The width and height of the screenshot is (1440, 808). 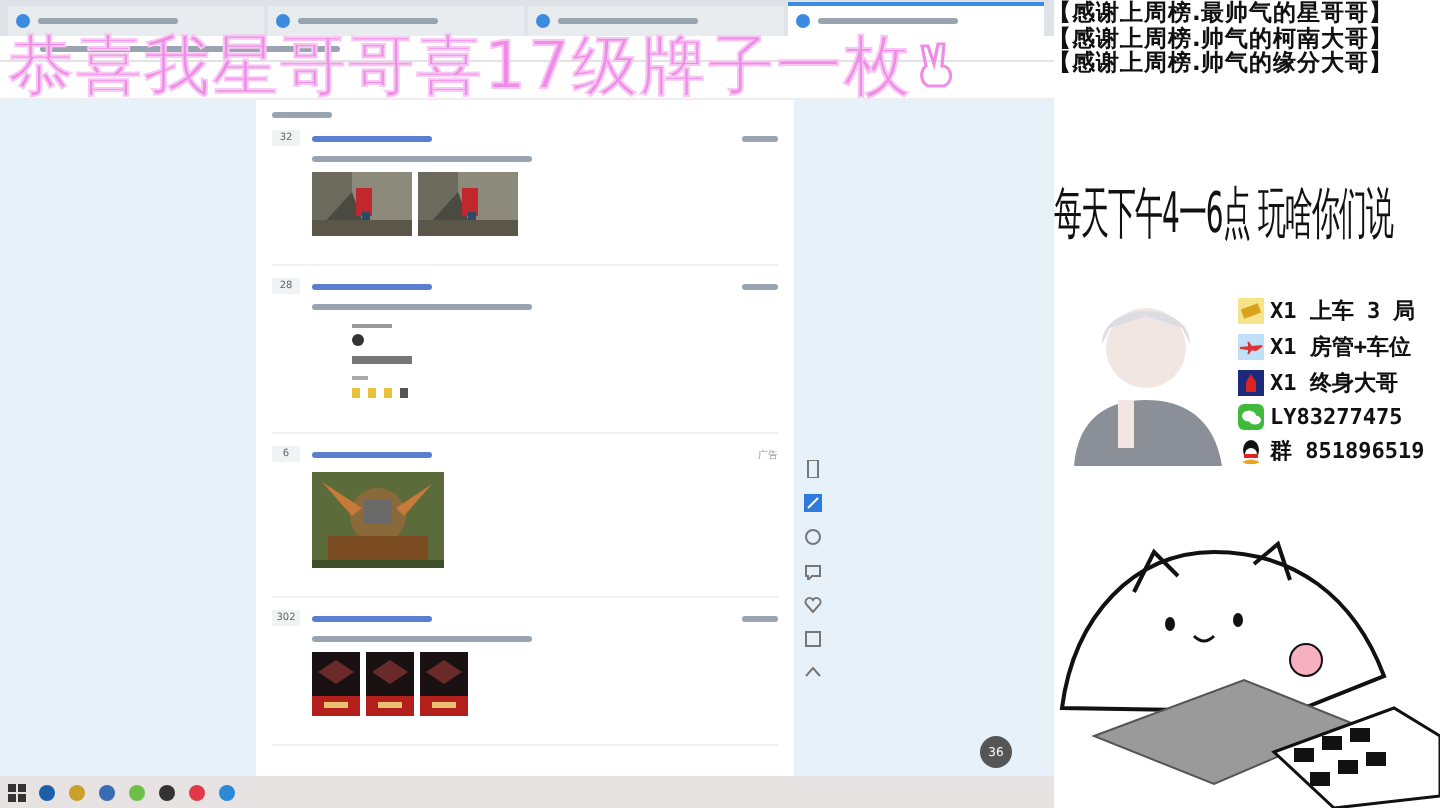 What do you see at coordinates (1251, 450) in the screenshot?
I see `qq-icon` at bounding box center [1251, 450].